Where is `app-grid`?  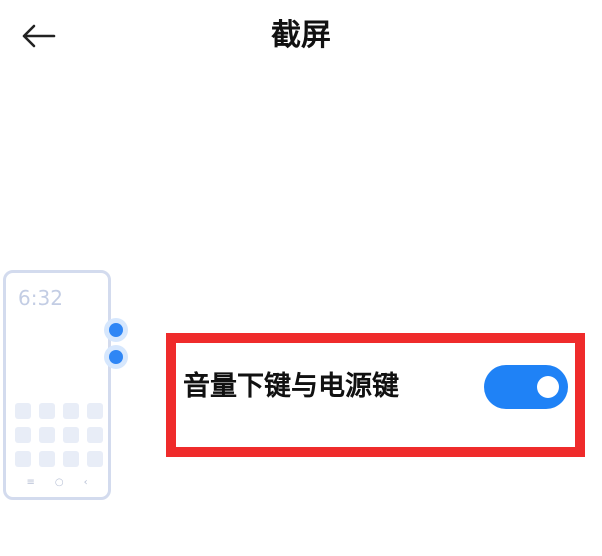 app-grid is located at coordinates (59, 435).